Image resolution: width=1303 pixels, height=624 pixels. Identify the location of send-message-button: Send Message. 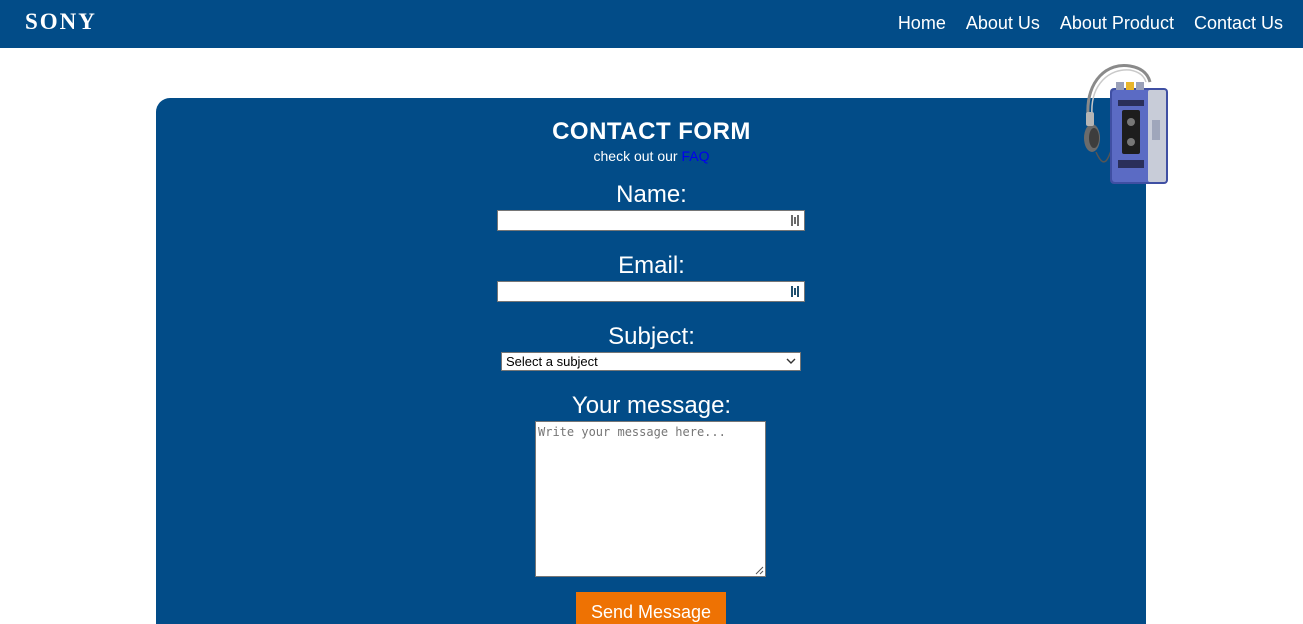
(651, 608).